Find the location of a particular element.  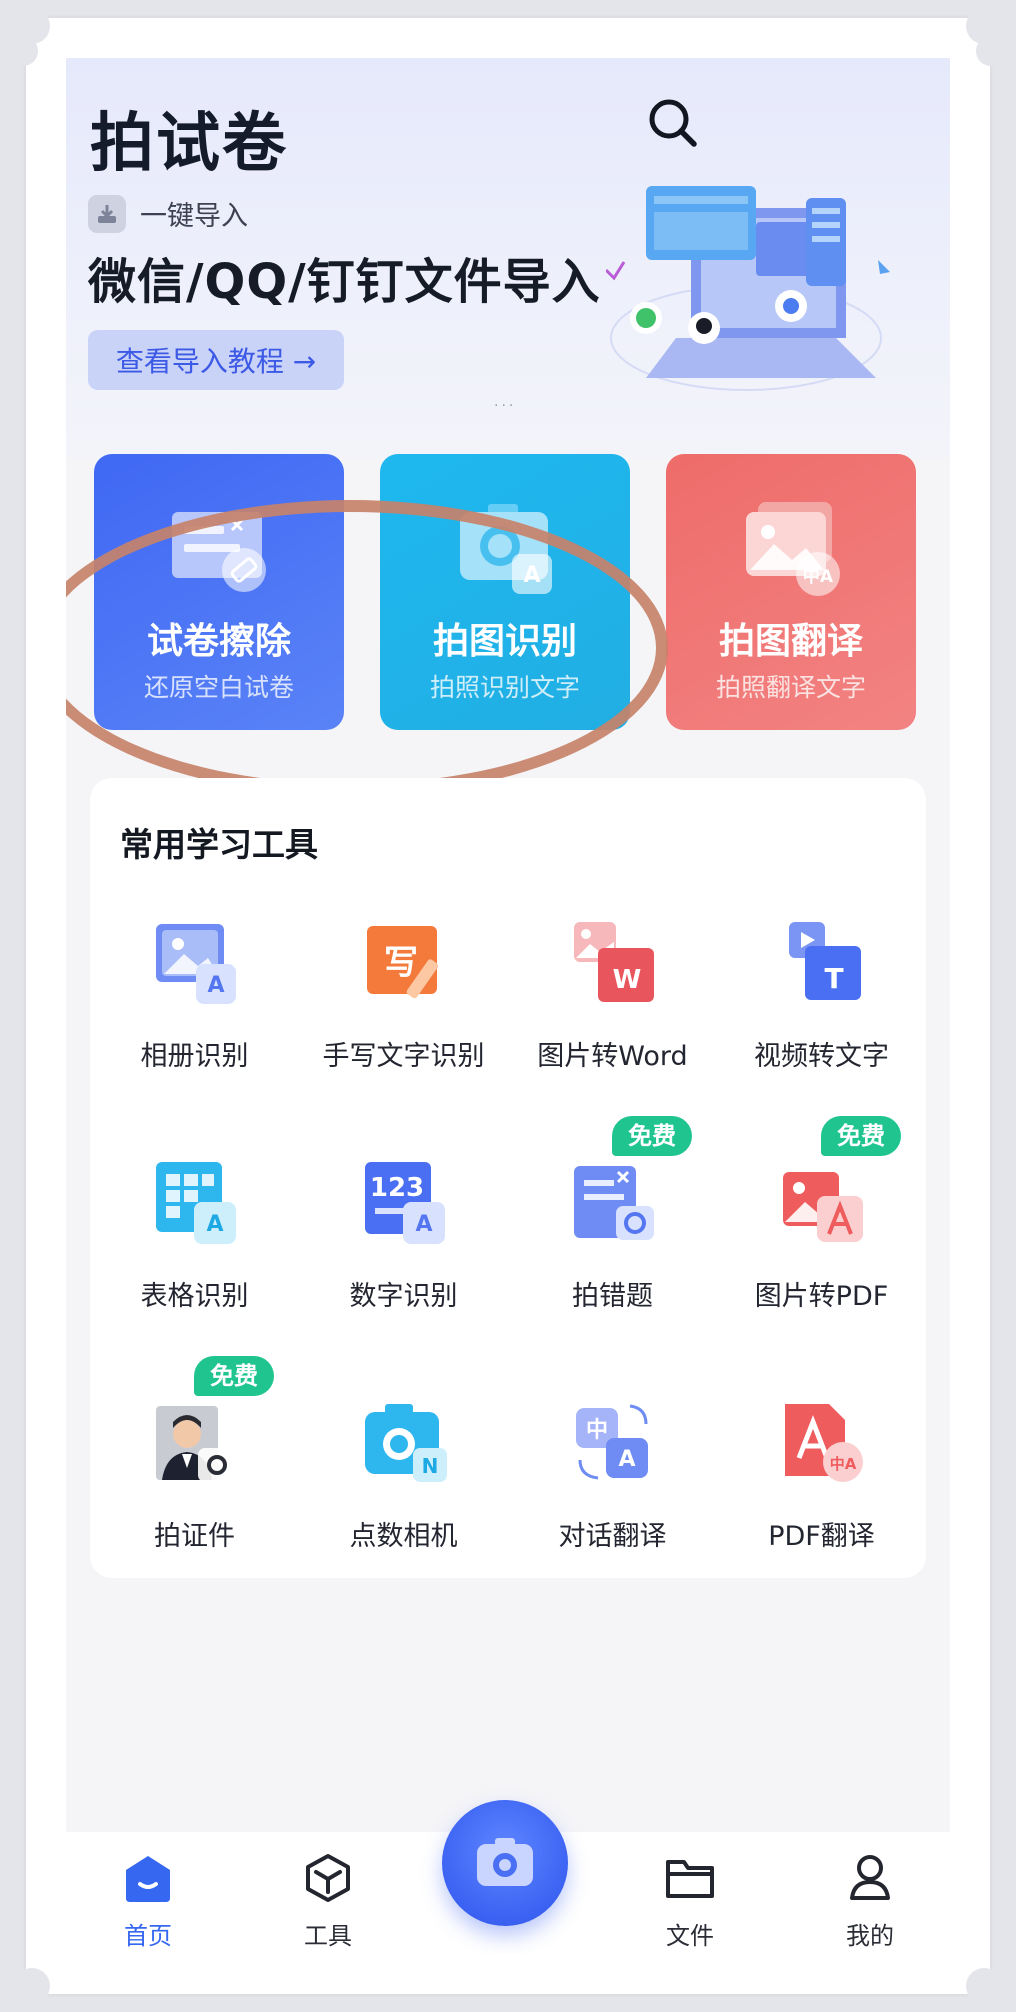

page-title: 拍试卷 is located at coordinates (189, 144).